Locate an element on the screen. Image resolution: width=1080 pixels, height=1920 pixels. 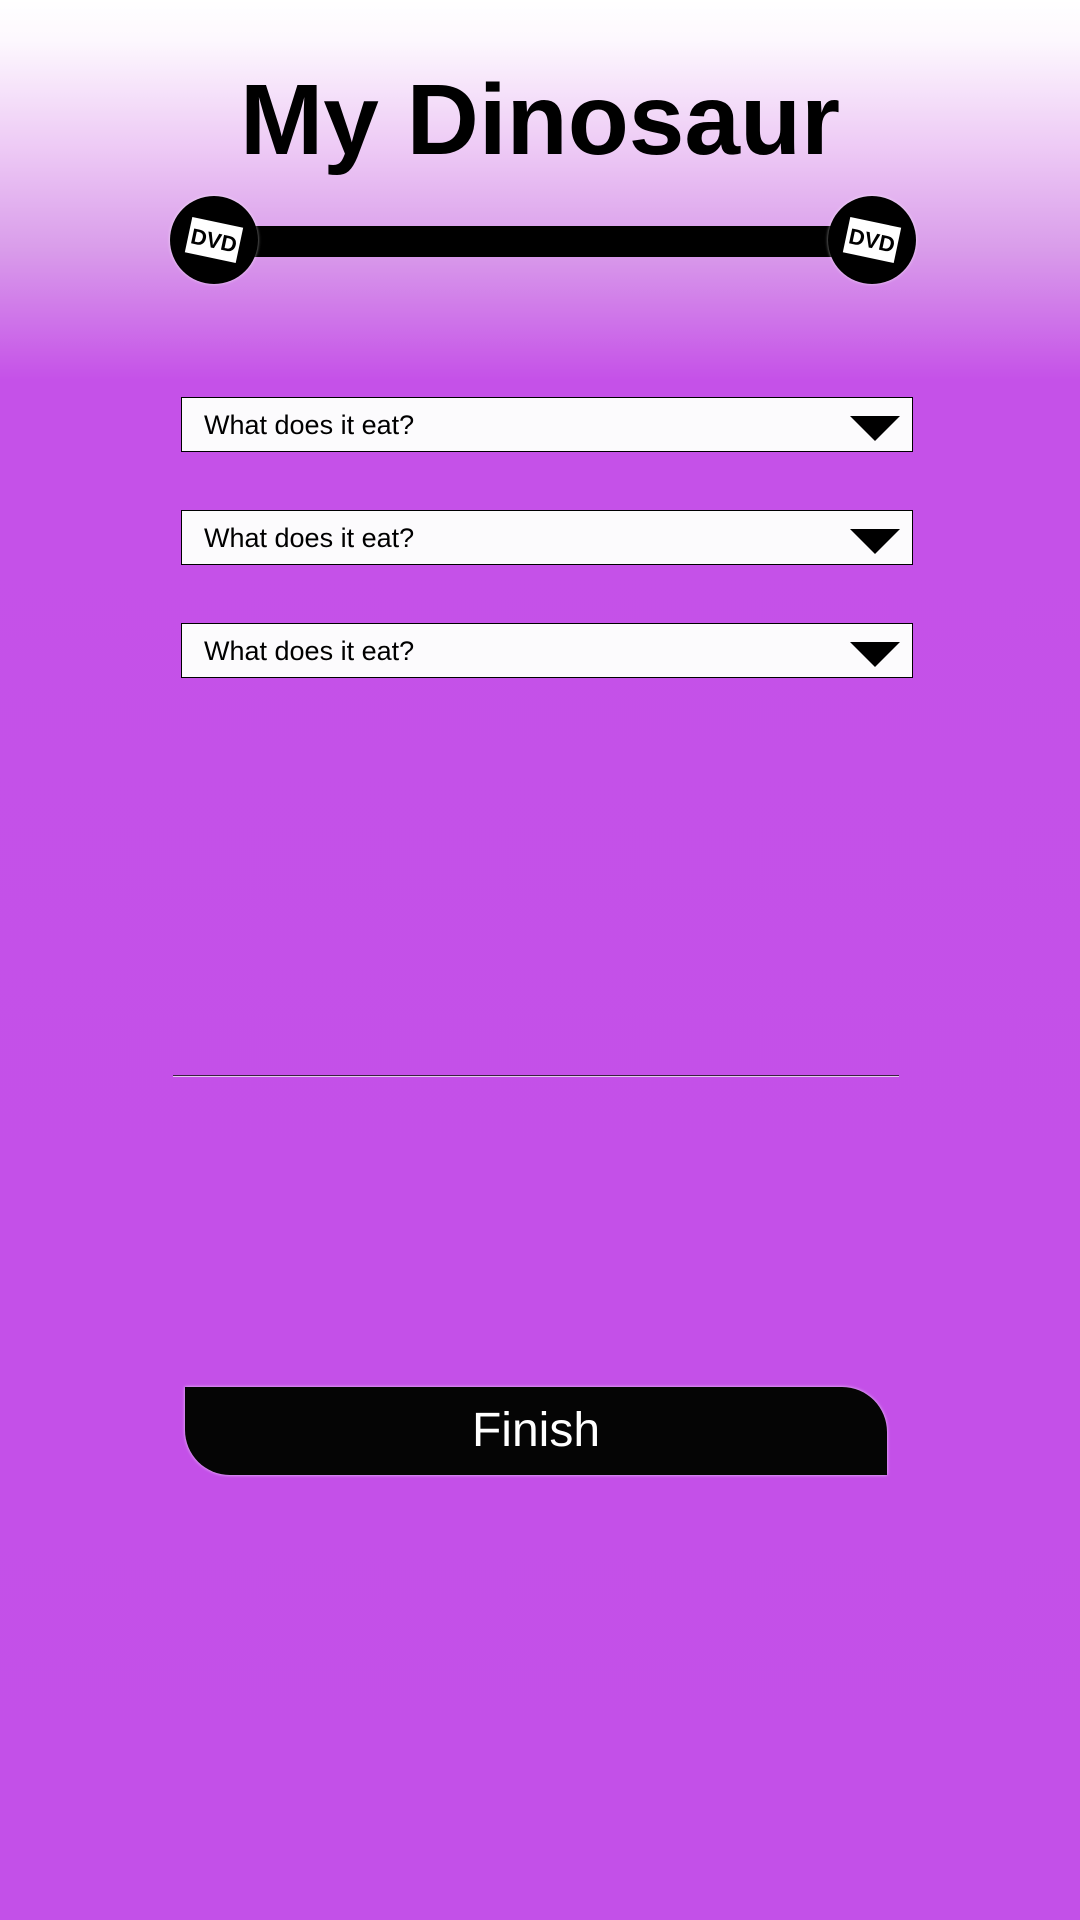
slider-left-handle: DVD is located at coordinates (214, 240).